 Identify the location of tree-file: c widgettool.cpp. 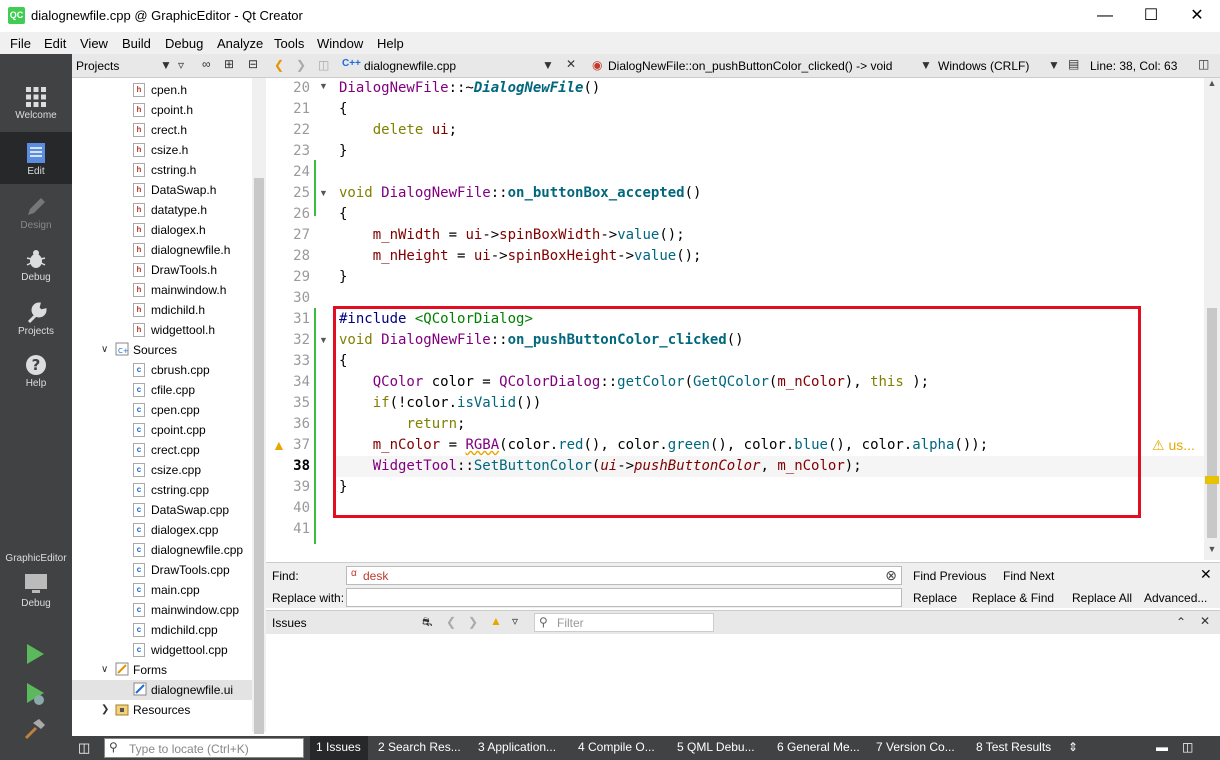
(162, 650).